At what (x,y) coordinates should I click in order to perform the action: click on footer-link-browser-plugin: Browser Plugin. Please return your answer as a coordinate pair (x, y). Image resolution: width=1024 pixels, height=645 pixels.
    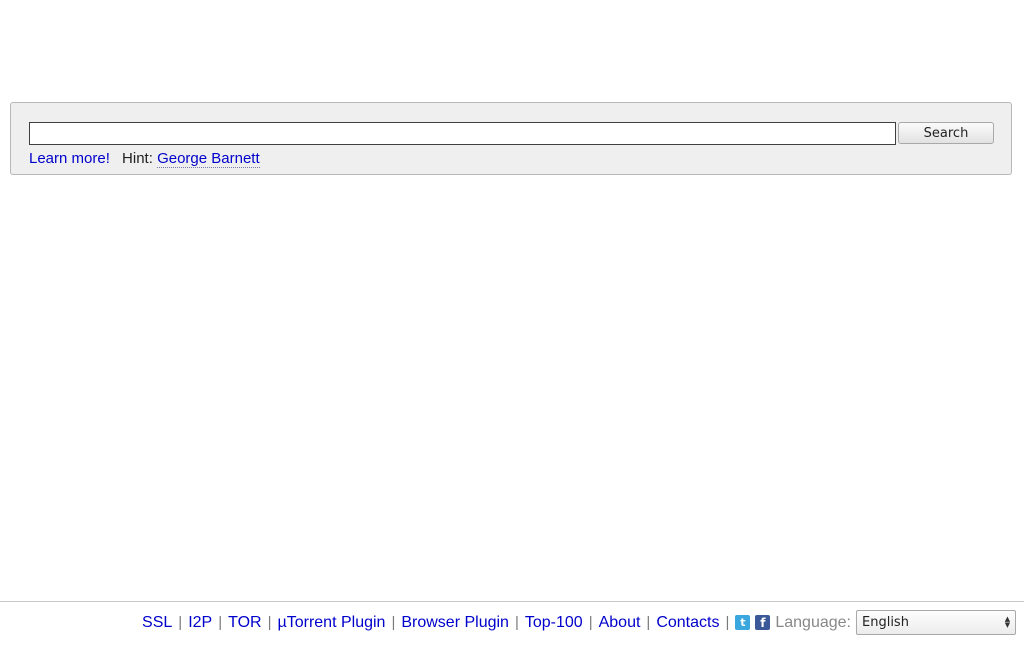
    Looking at the image, I should click on (455, 623).